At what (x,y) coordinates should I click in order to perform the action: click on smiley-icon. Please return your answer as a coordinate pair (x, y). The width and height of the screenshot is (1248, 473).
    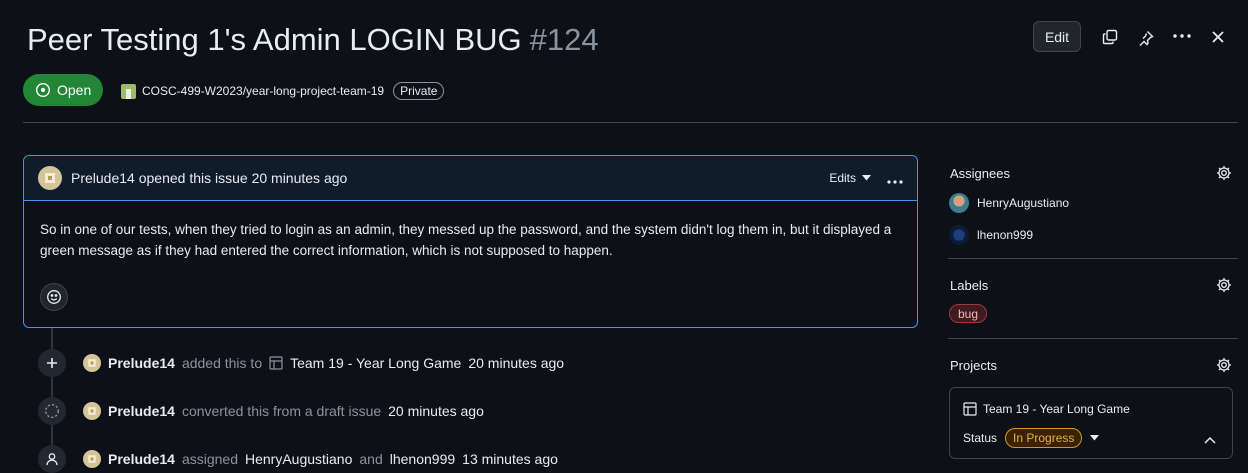
    Looking at the image, I should click on (54, 297).